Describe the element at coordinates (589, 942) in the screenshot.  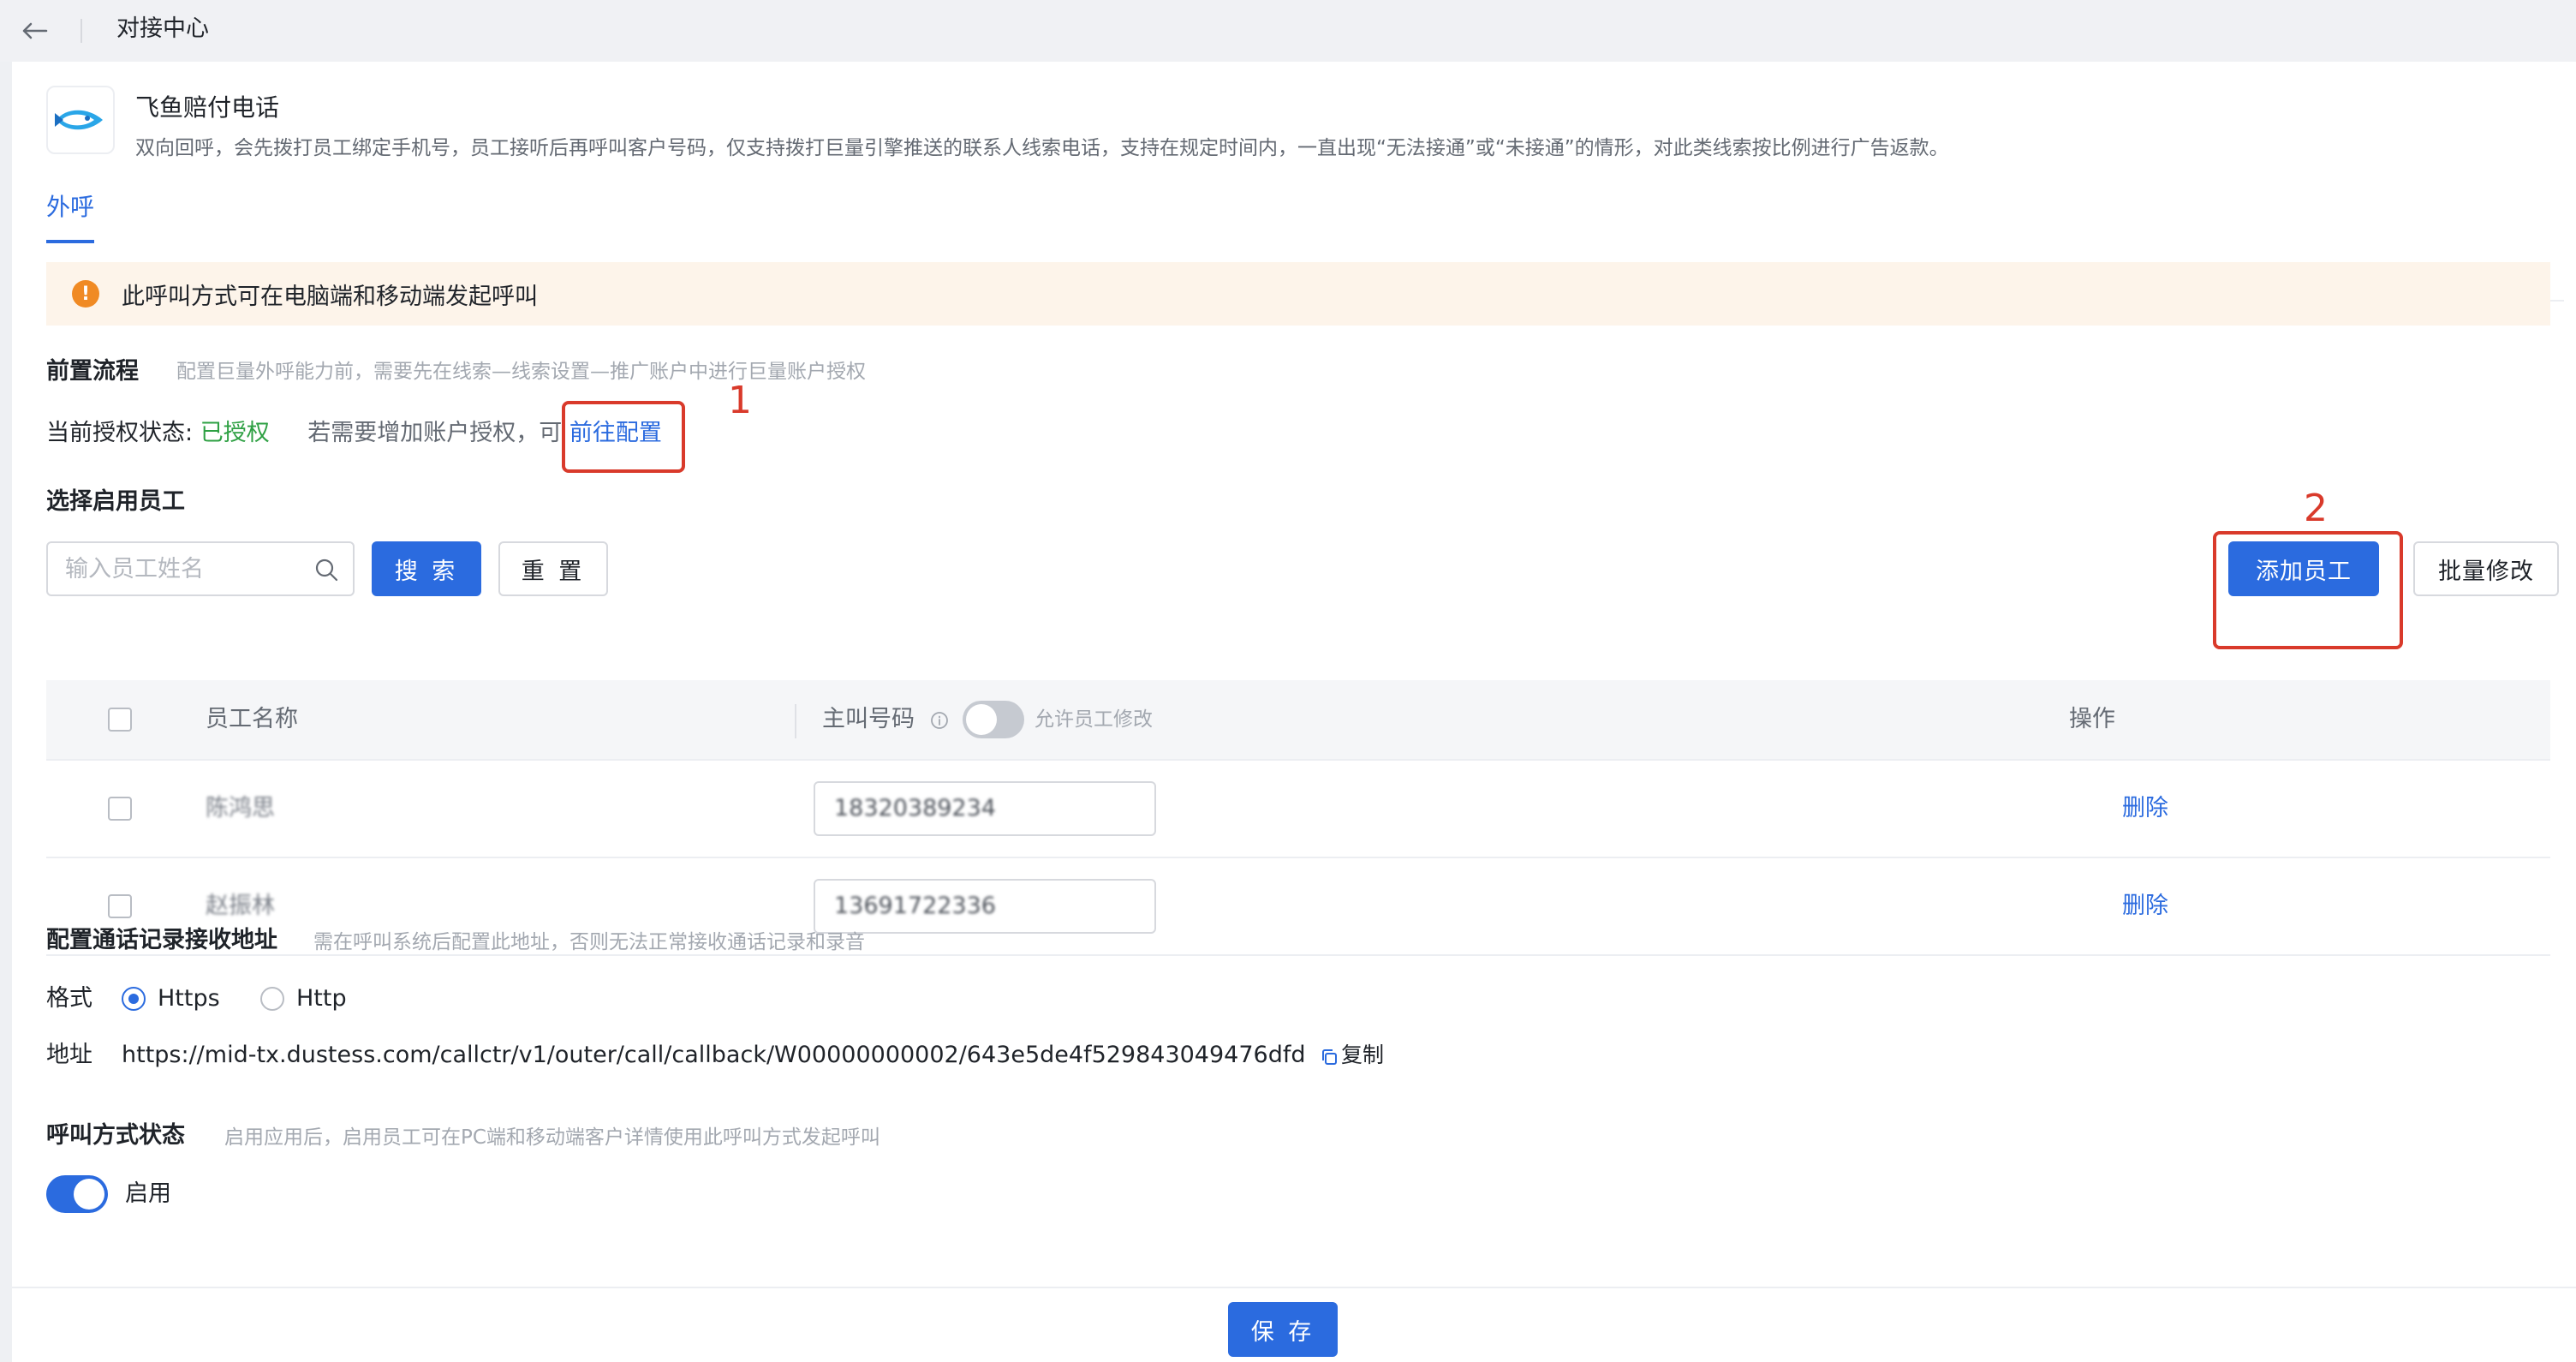
I see `callback-hint: 需在呼叫系统后配置此地址，否则无法正常接收通话记录和录音` at that location.